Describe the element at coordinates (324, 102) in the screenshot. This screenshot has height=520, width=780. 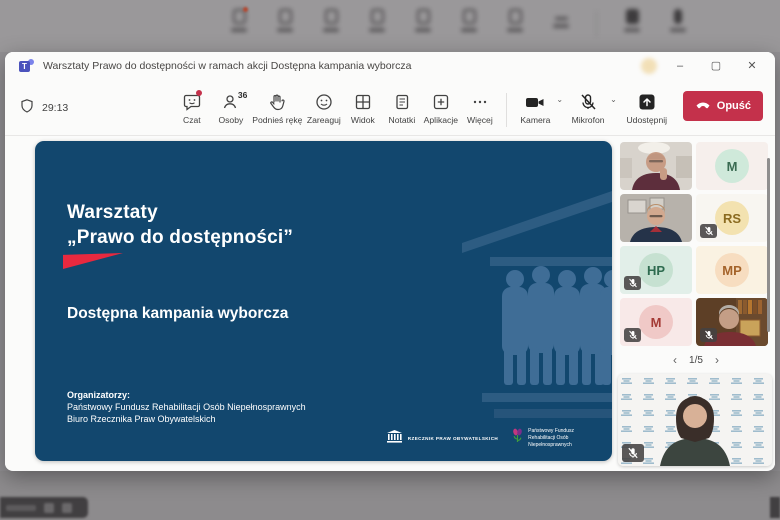
I see `smiley-icon` at that location.